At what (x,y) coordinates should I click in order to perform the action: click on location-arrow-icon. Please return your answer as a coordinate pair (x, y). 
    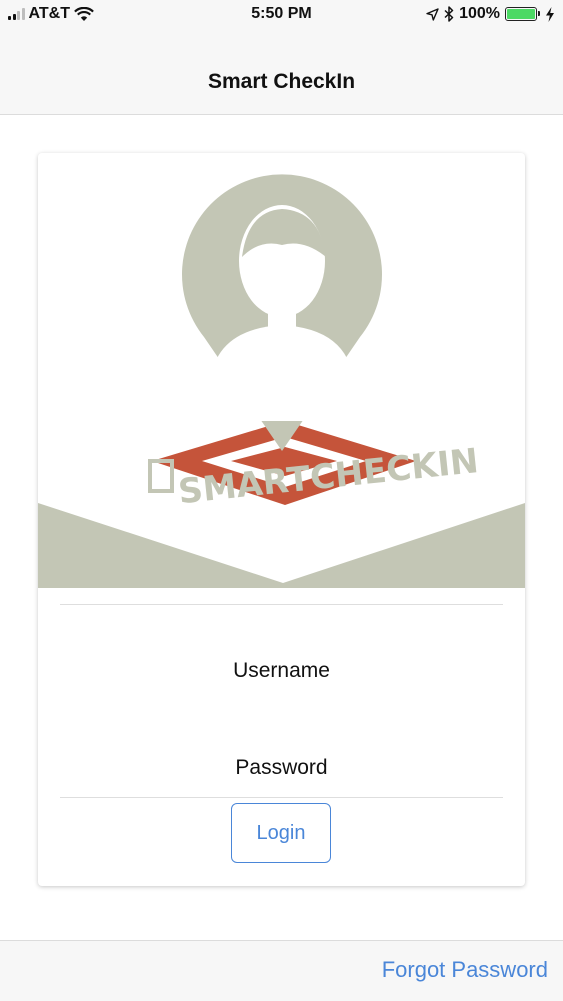
    Looking at the image, I should click on (432, 14).